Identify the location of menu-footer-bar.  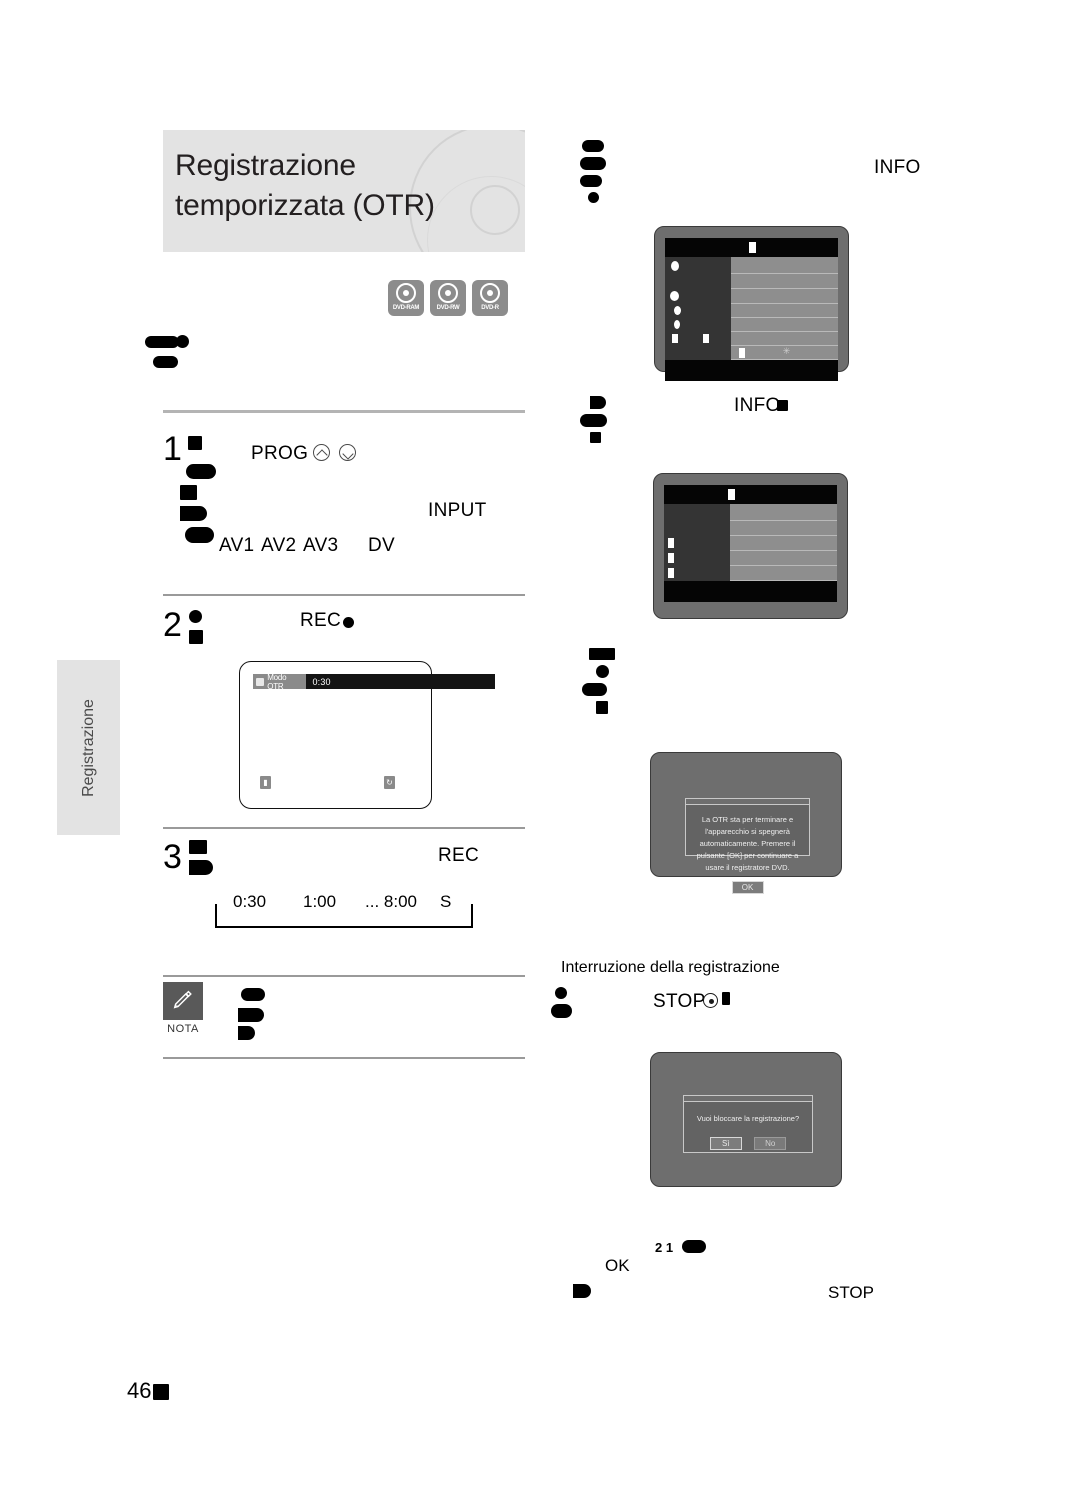
(750, 591).